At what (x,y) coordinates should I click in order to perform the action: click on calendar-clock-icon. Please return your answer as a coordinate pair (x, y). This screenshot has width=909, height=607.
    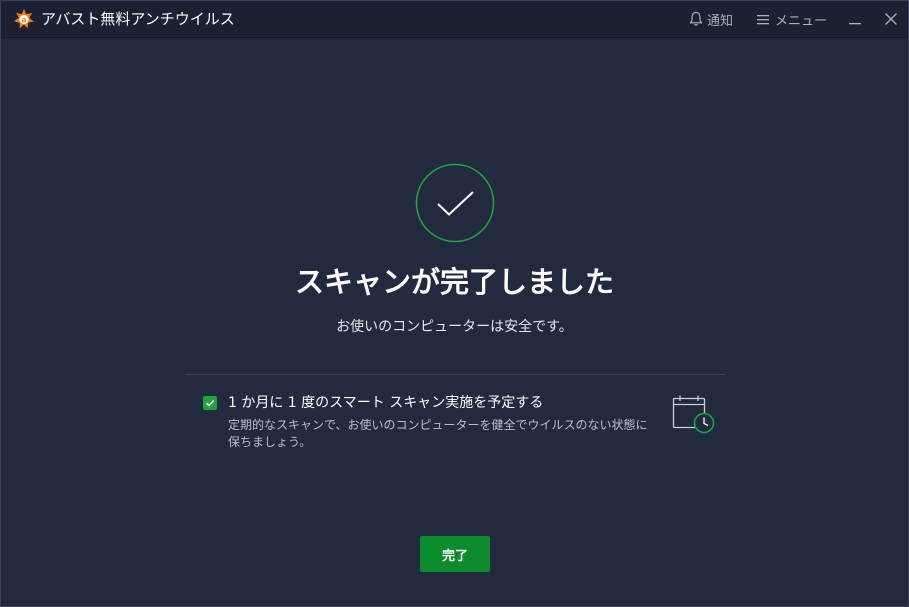
    Looking at the image, I should click on (693, 414).